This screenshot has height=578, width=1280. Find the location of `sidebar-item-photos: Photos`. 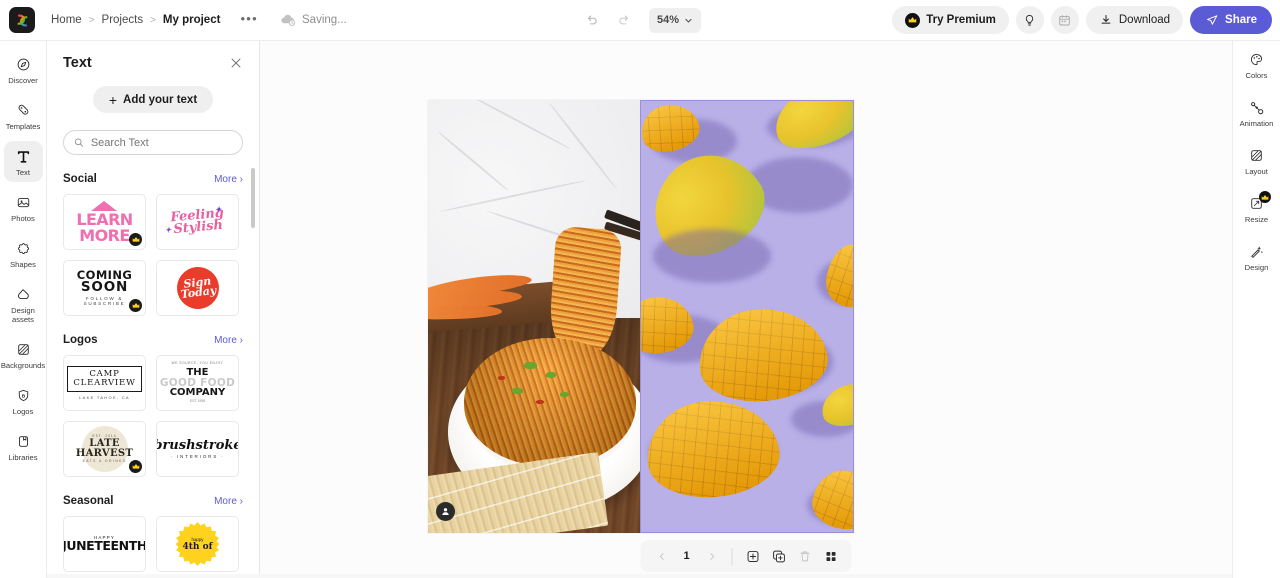

sidebar-item-photos: Photos is located at coordinates (23, 207).